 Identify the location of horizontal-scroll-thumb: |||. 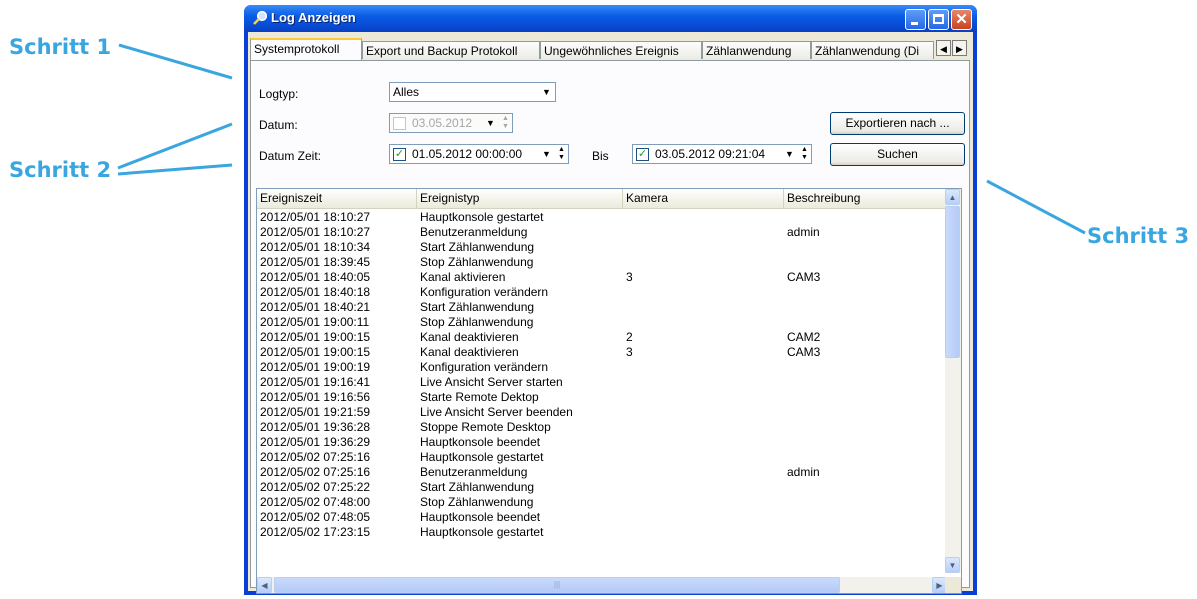
(557, 585).